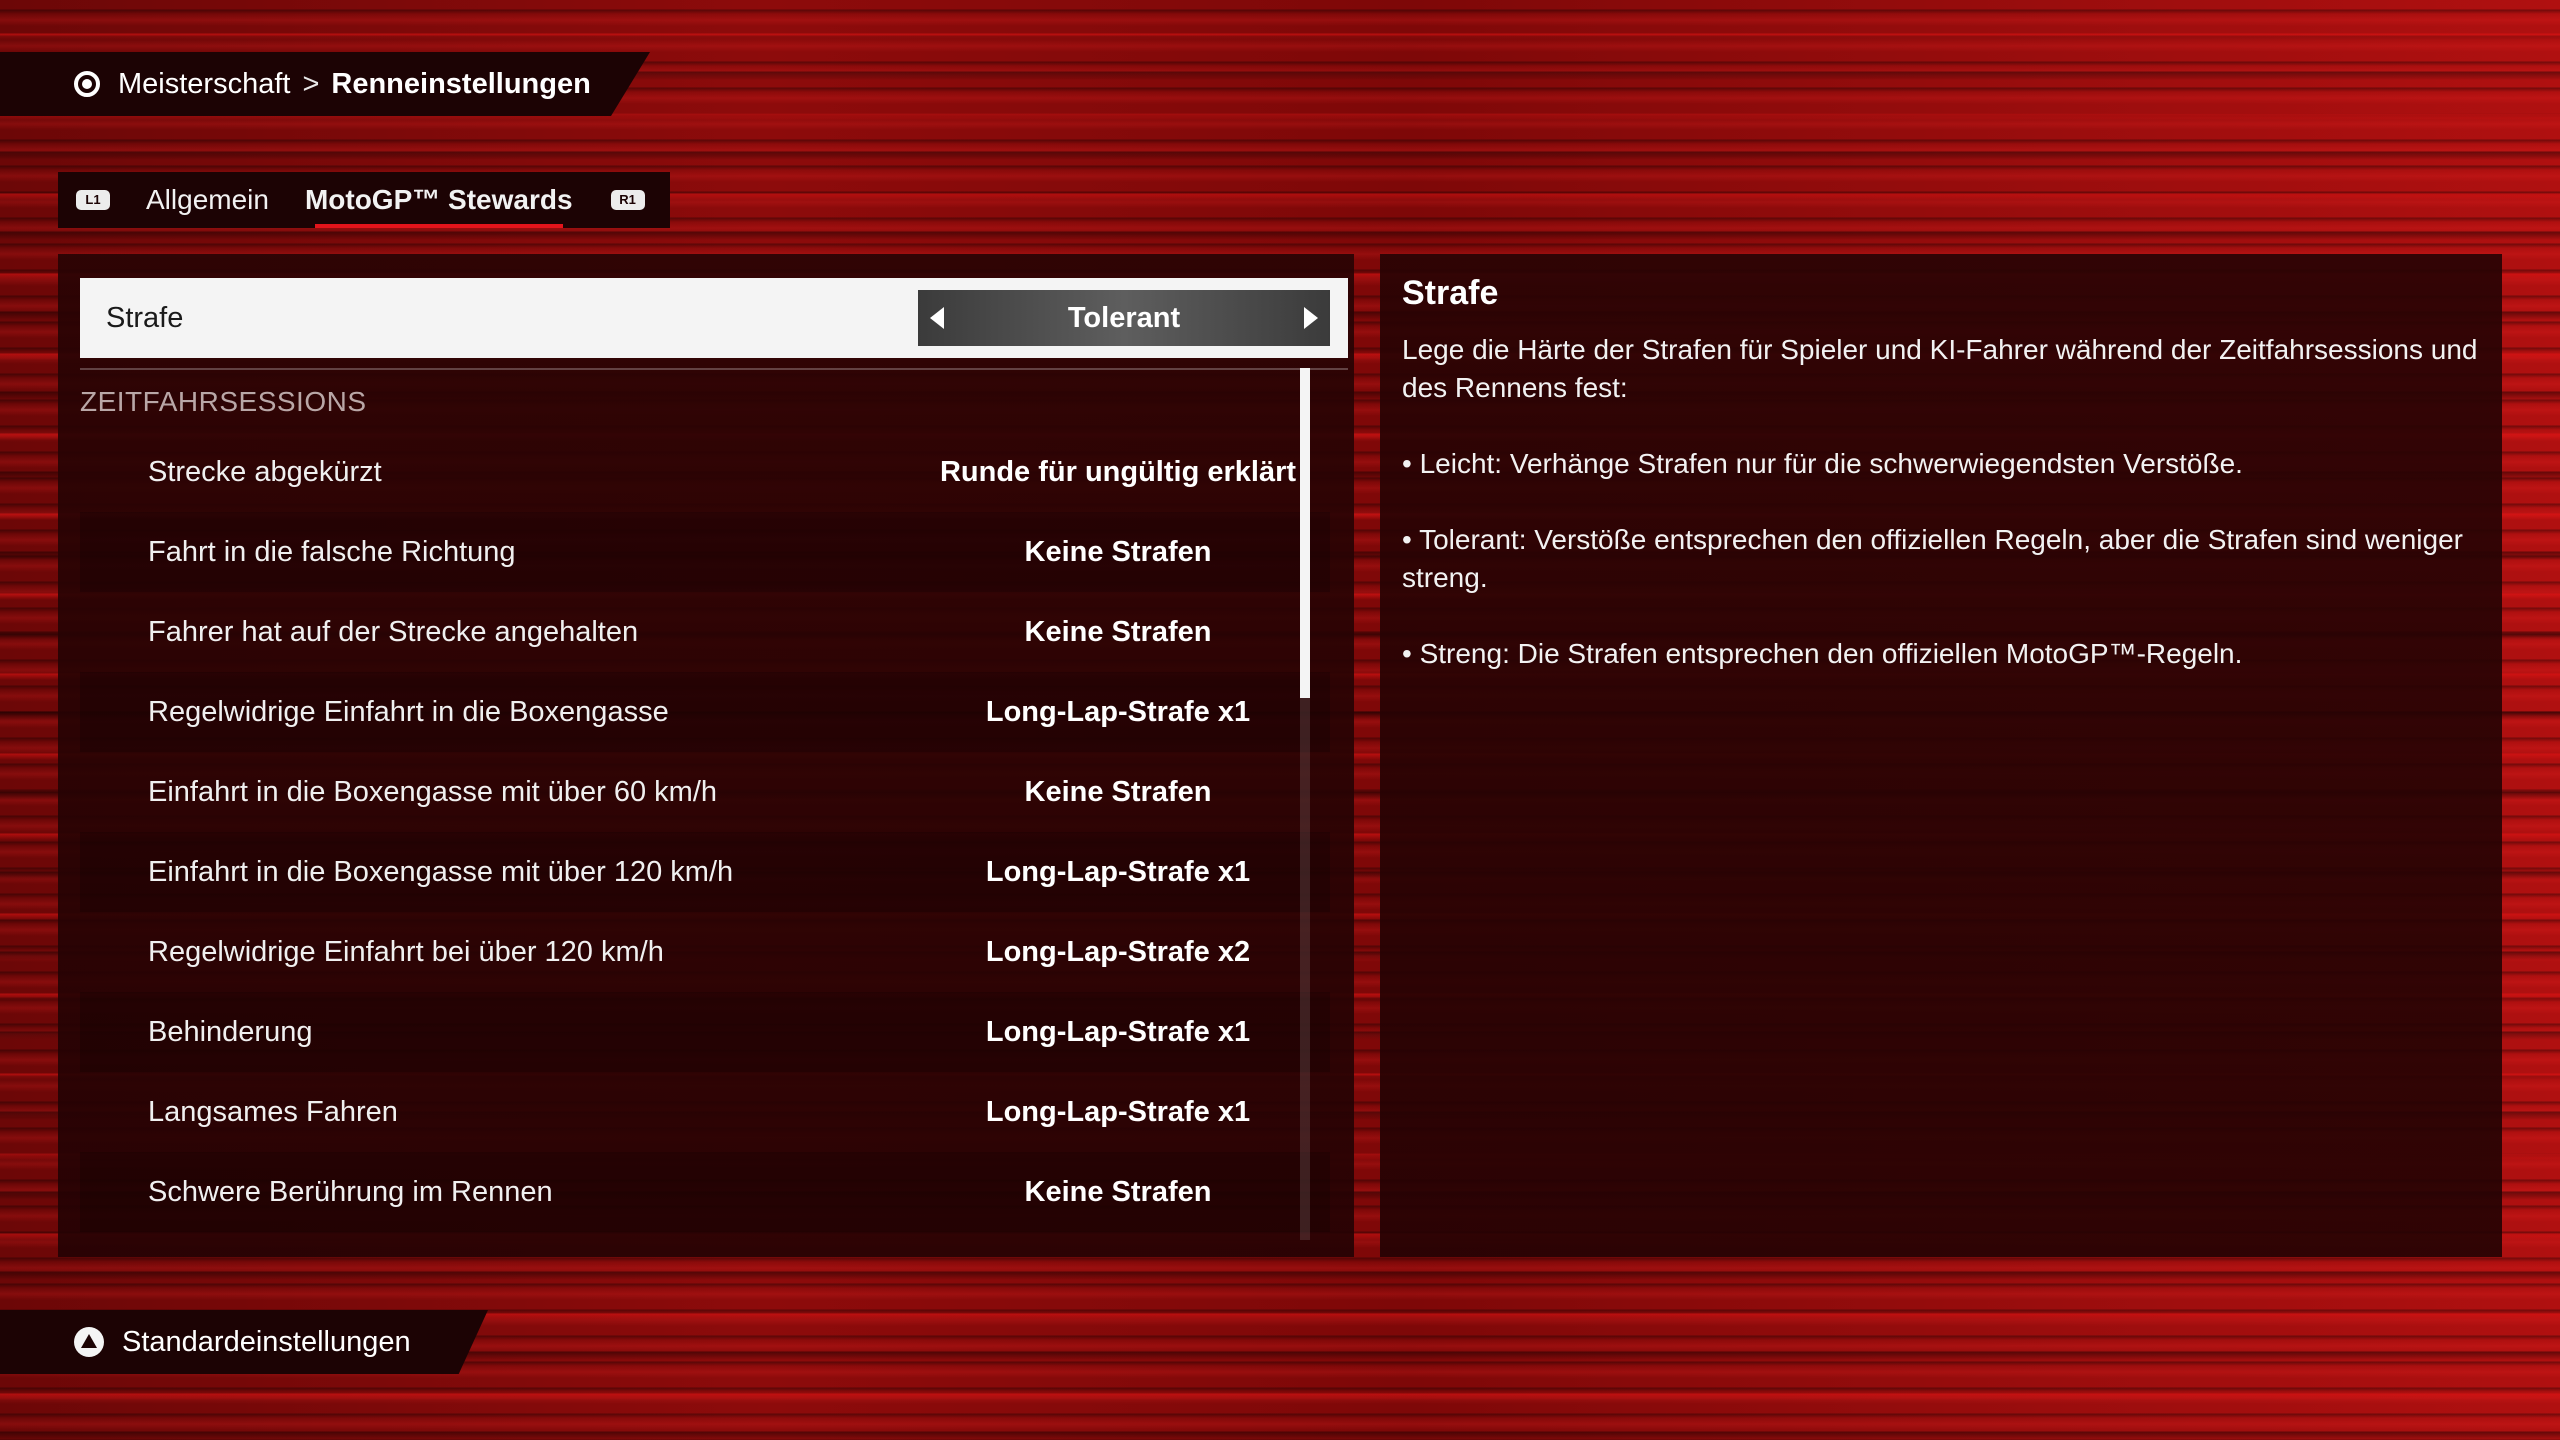  What do you see at coordinates (937, 318) in the screenshot?
I see `arrow-left-icon` at bounding box center [937, 318].